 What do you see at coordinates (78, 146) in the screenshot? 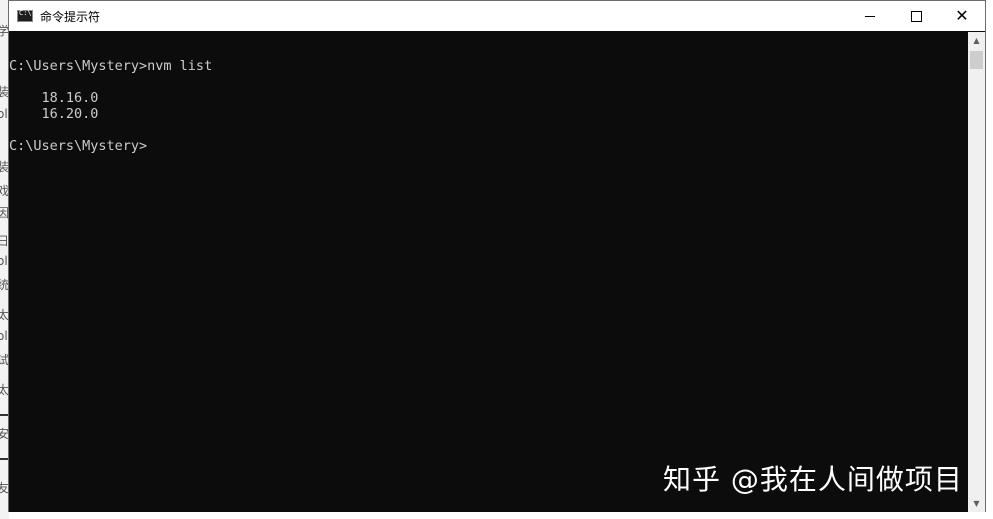
I see `console-prompt-line: C:\Users\Mystery>` at bounding box center [78, 146].